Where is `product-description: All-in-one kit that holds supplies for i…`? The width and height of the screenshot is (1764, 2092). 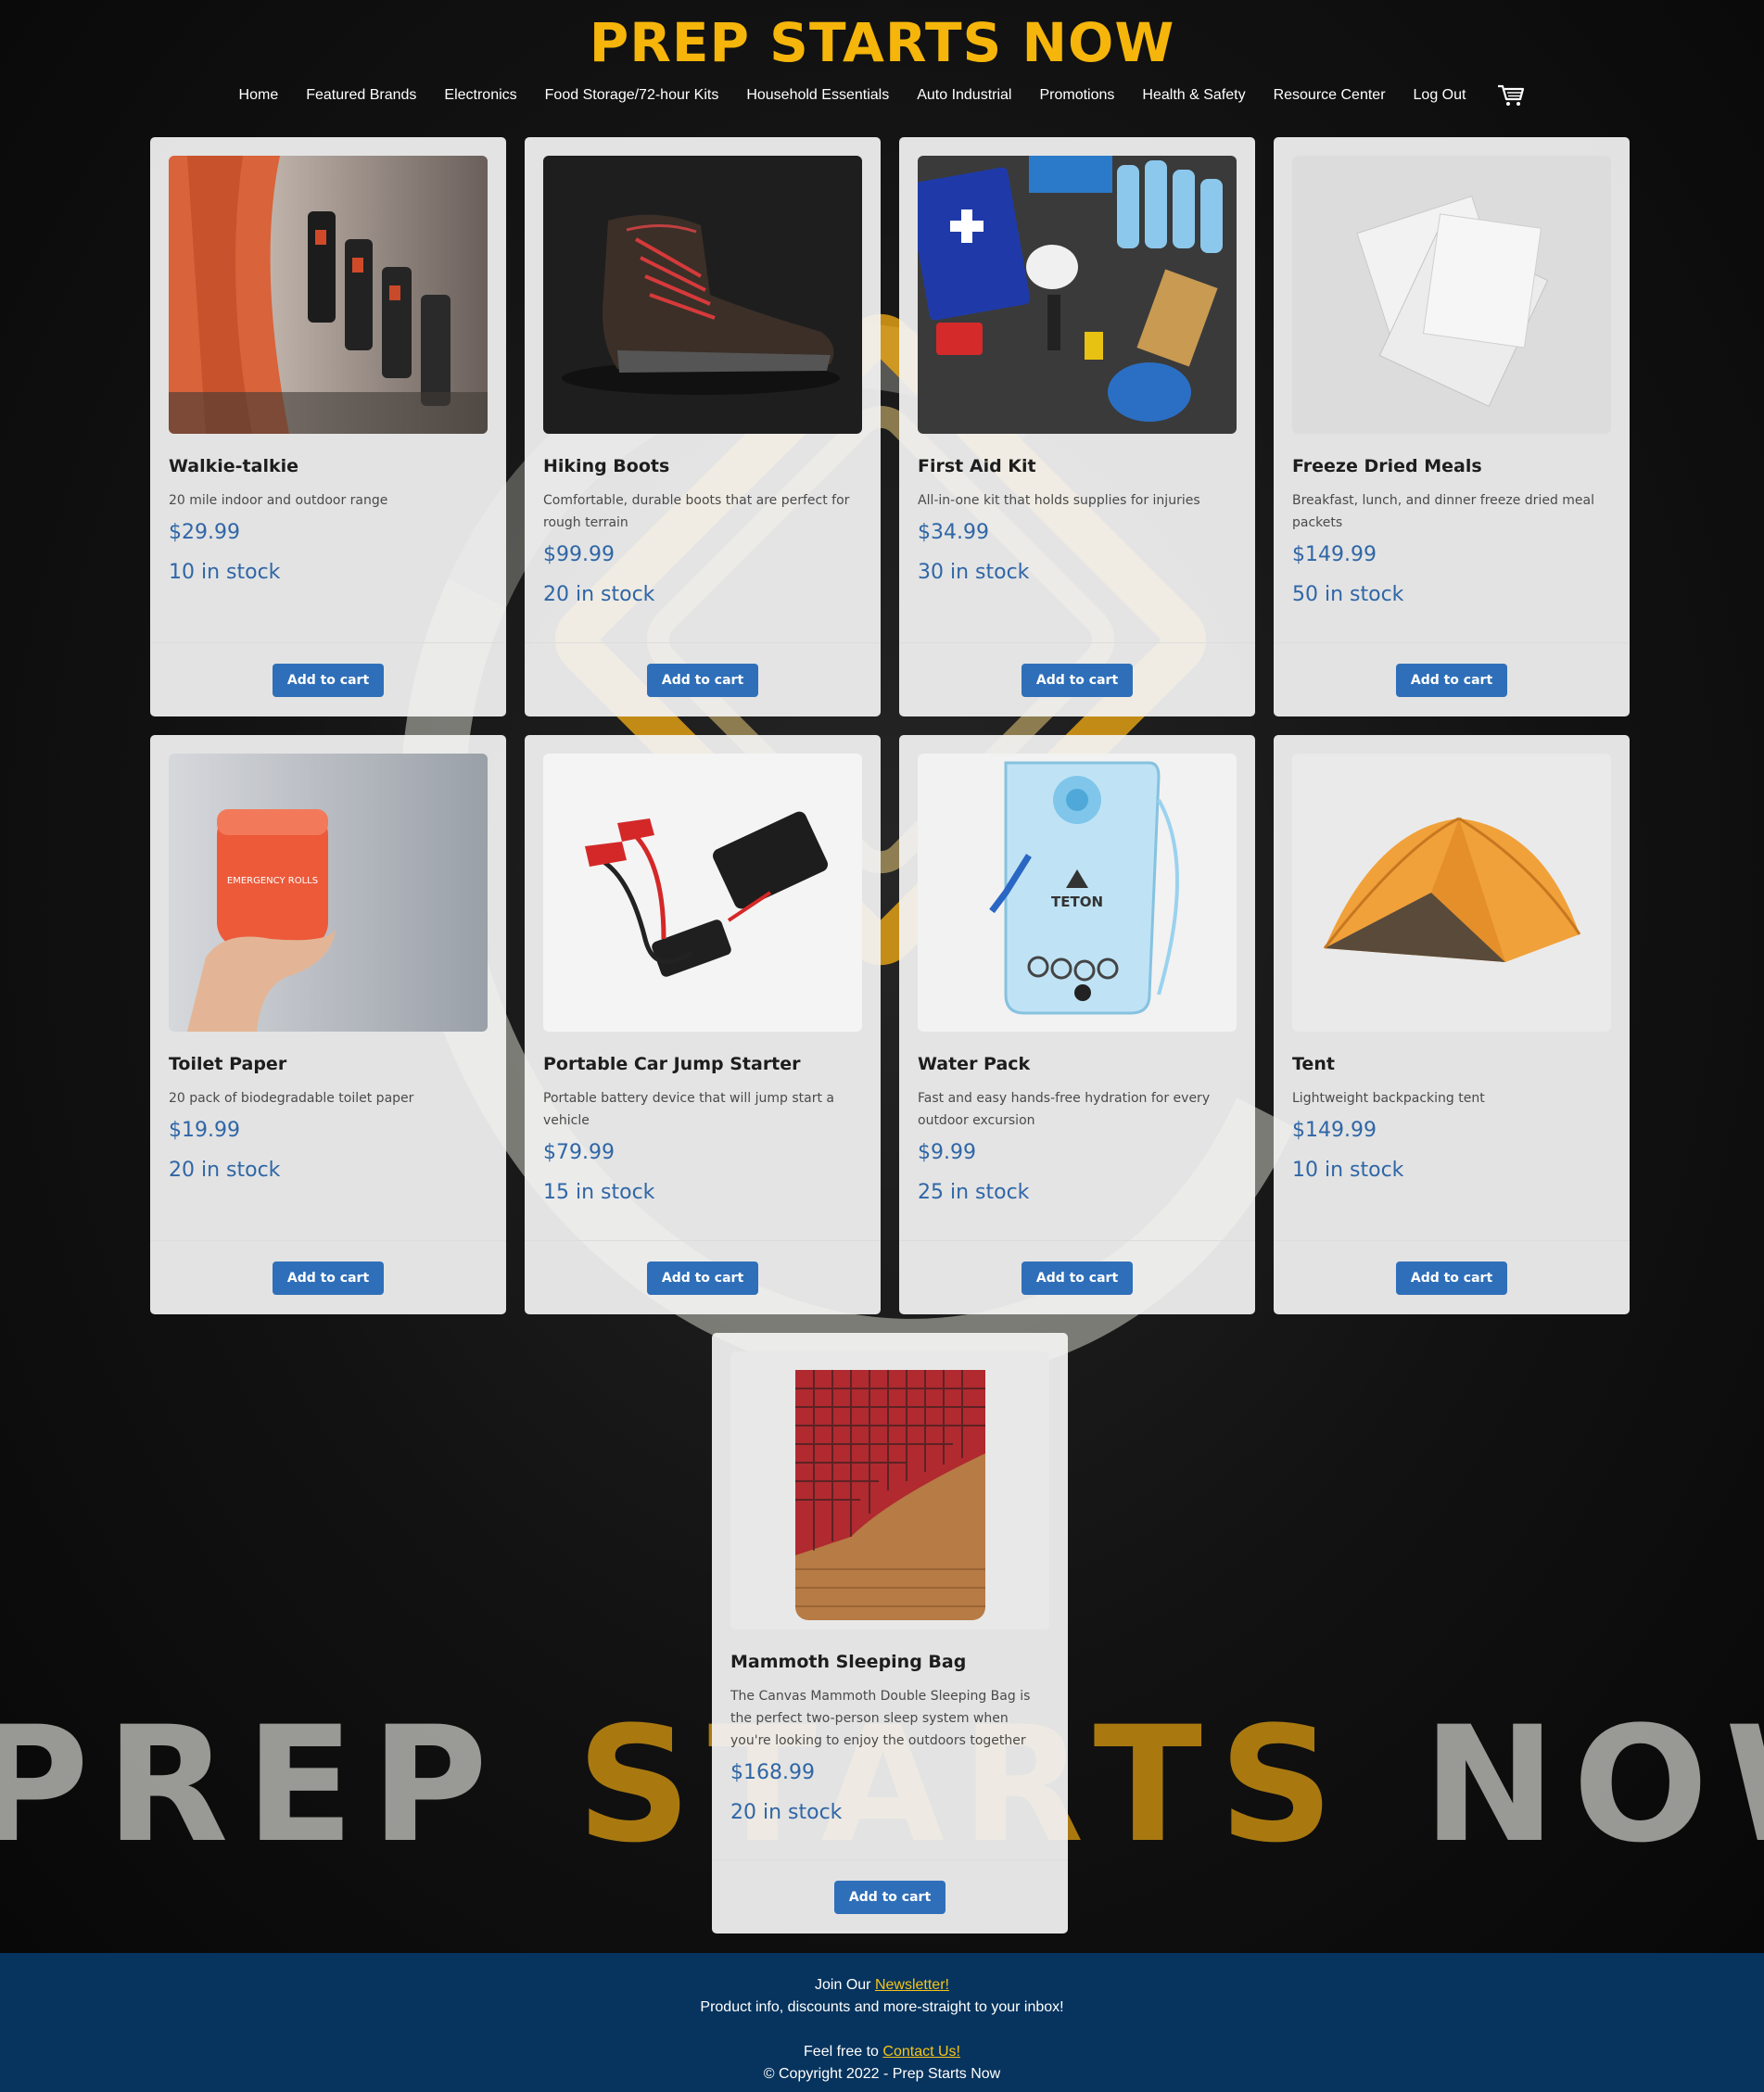
product-description: All-in-one kit that holds supplies for i… is located at coordinates (1059, 500).